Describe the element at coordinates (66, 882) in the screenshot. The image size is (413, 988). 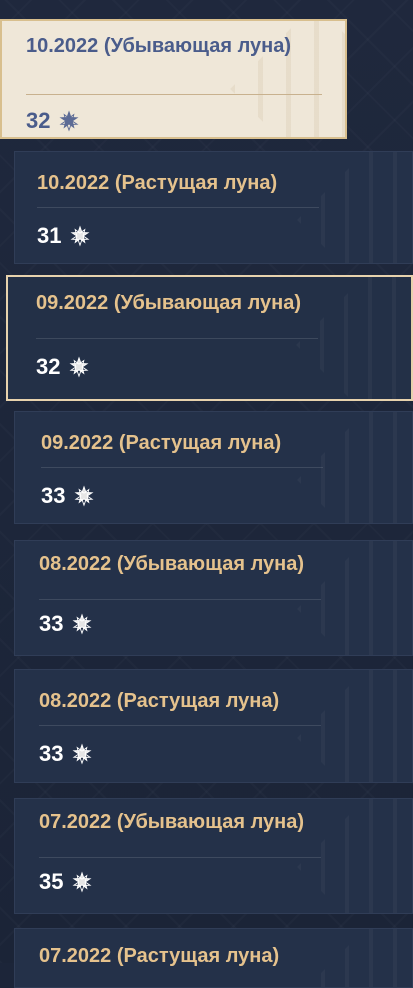
I see `season-record-stars: 35` at that location.